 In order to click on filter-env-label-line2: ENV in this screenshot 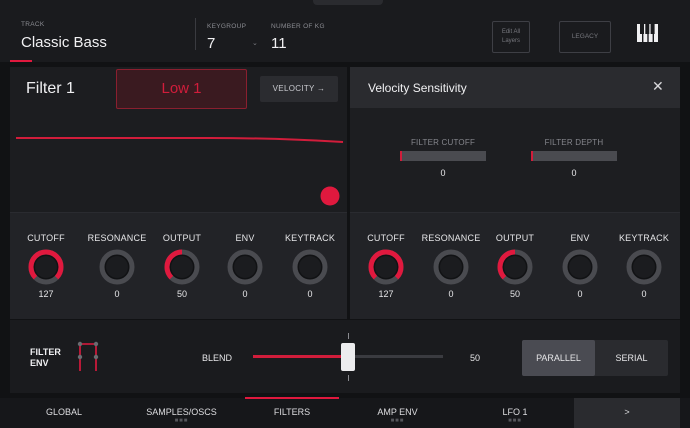, I will do `click(39, 363)`.